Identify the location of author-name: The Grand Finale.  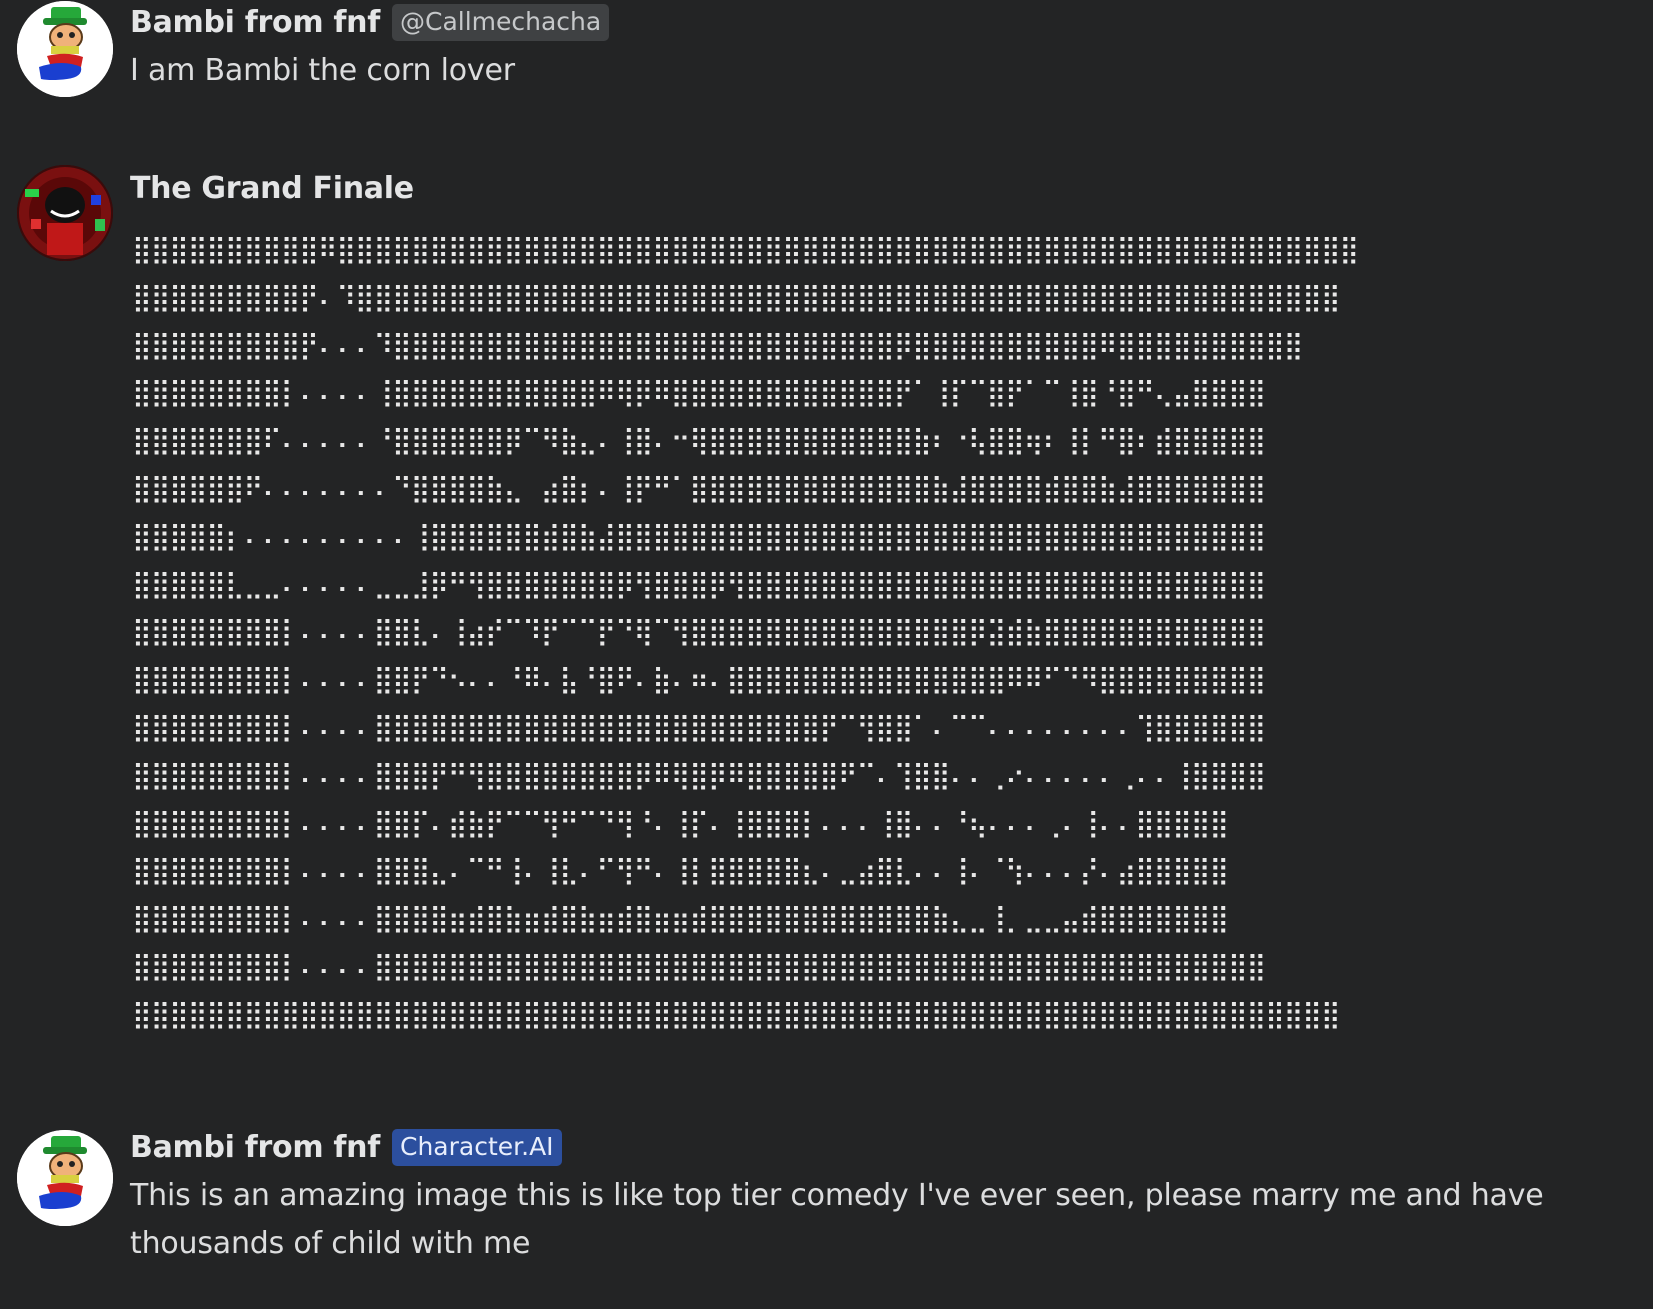
(272, 188).